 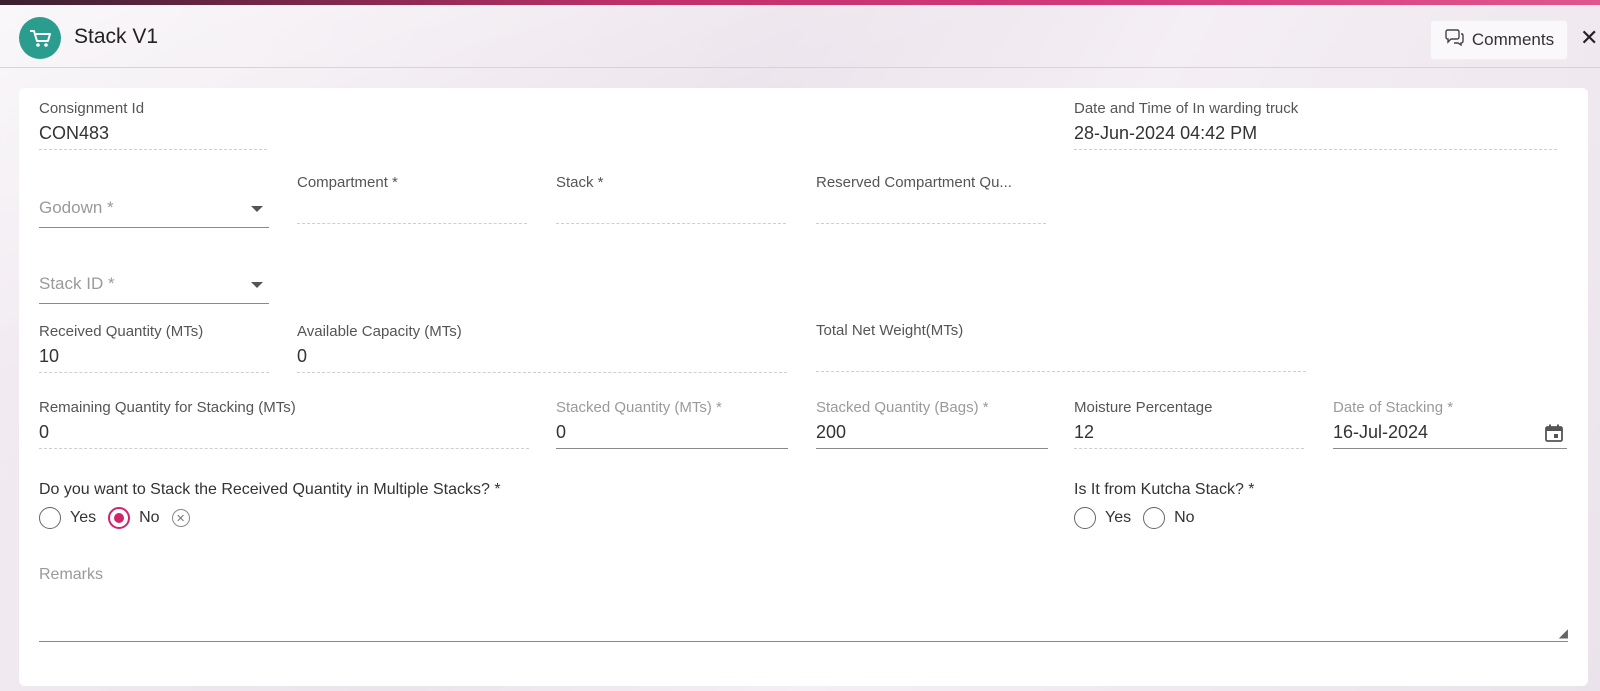 I want to click on compartment-field: Compartment *, so click(x=412, y=199).